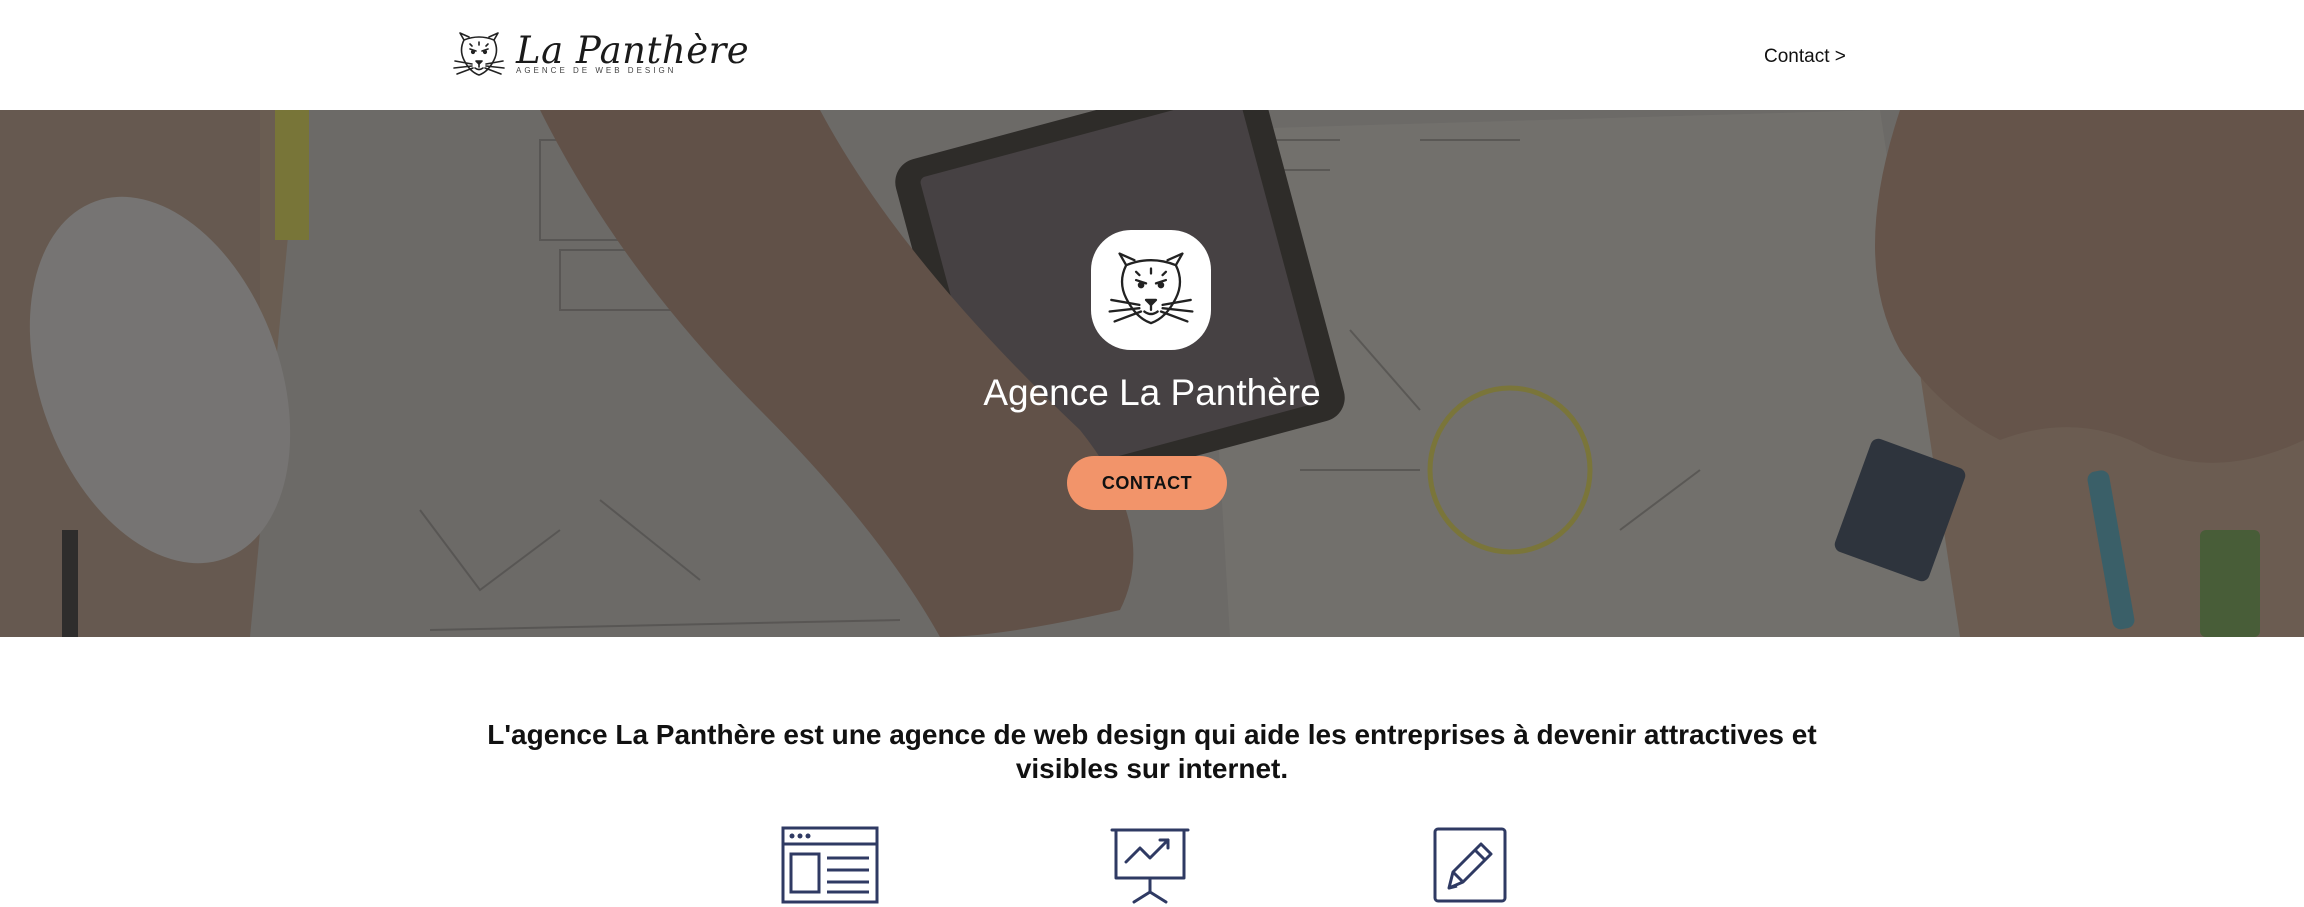 The image size is (2304, 907). Describe the element at coordinates (1150, 865) in the screenshot. I see `presentation-chart-icon` at that location.